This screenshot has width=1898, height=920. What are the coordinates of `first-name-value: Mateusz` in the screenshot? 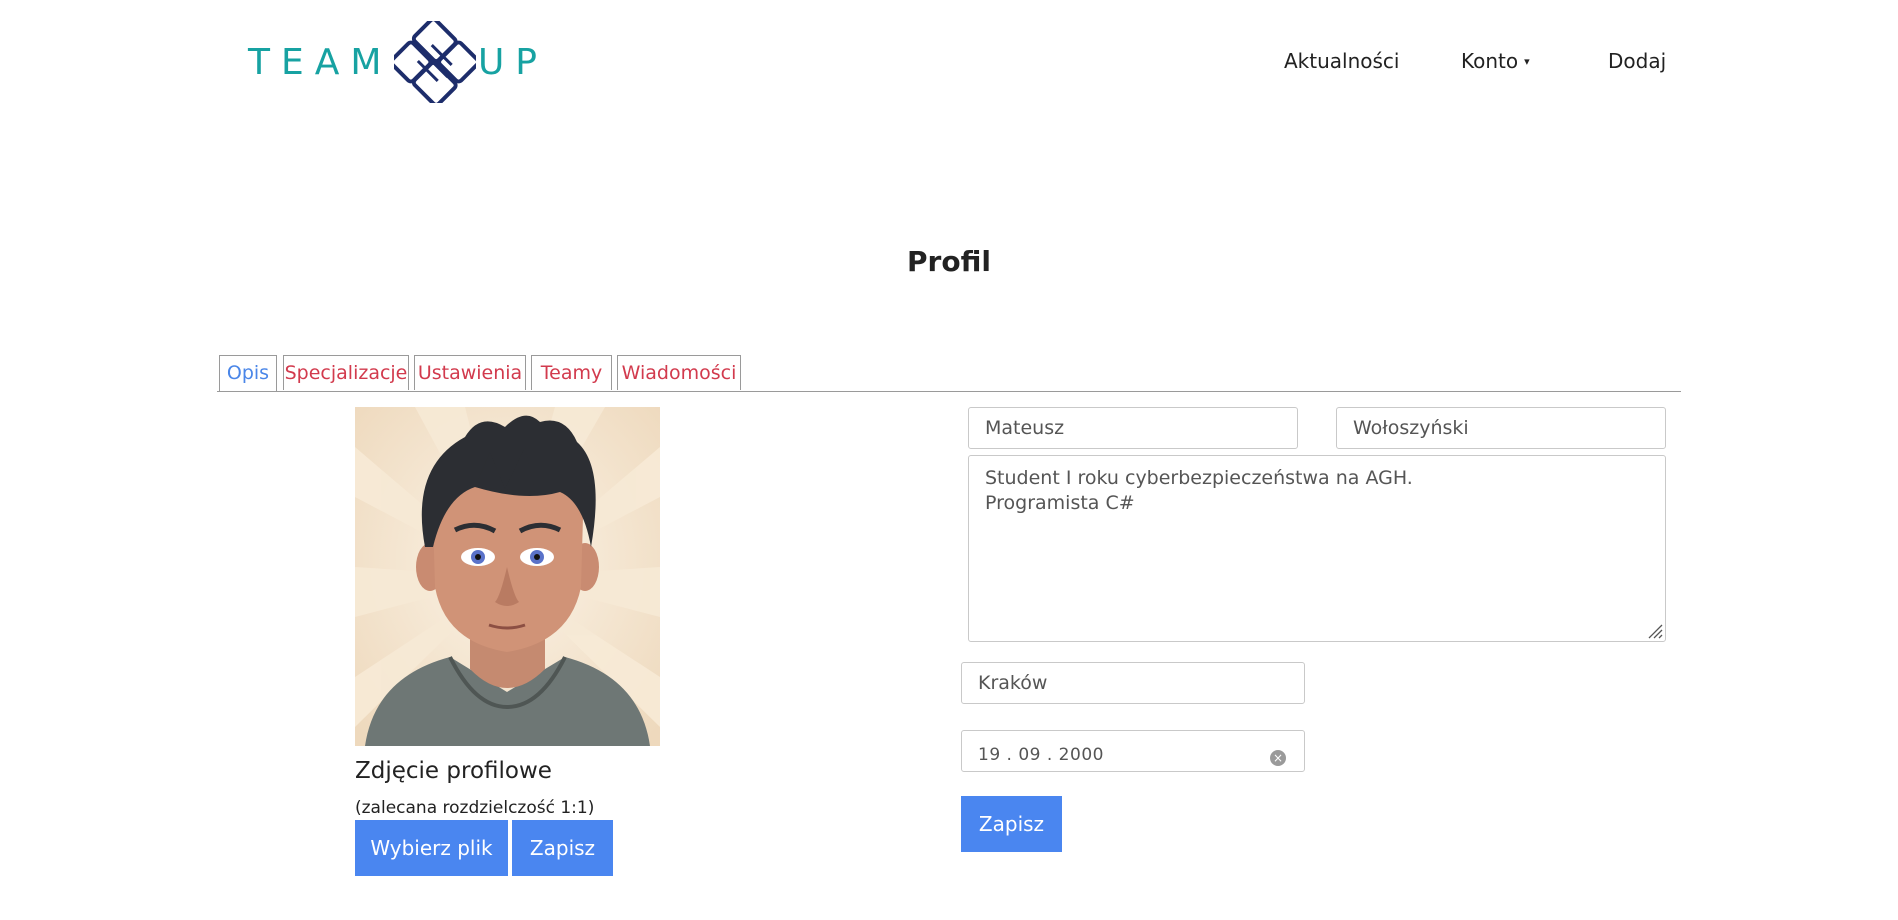 It's located at (1025, 428).